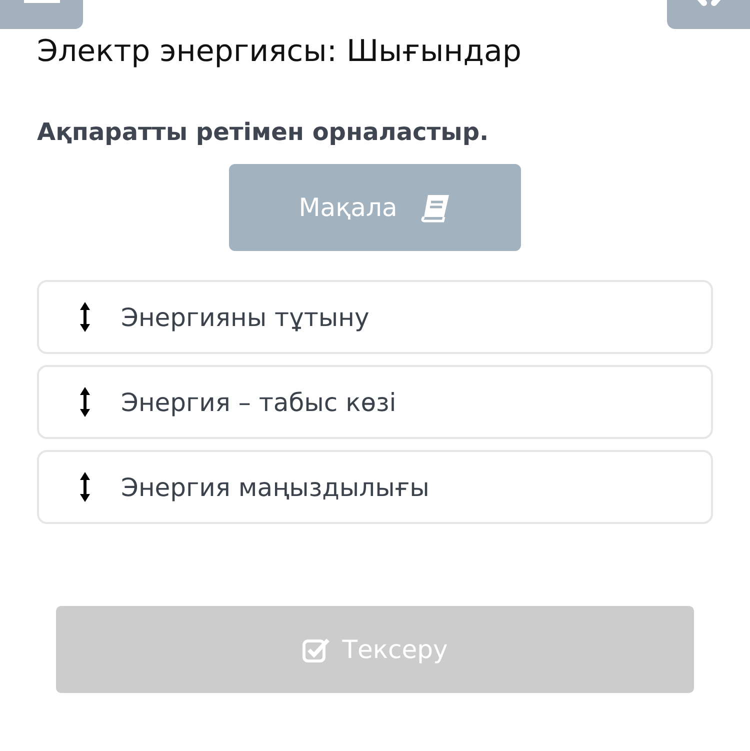 This screenshot has height=751, width=750. Describe the element at coordinates (435, 207) in the screenshot. I see `book-icon` at that location.